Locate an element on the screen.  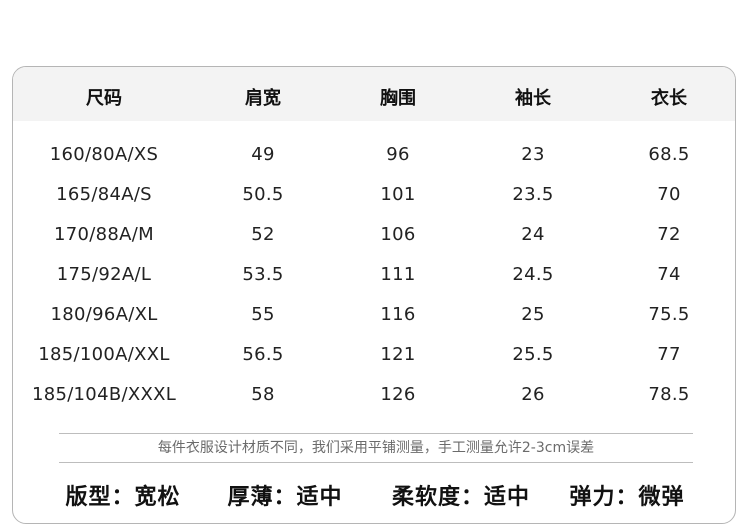
cell-shoulder: 56.5 is located at coordinates (263, 354).